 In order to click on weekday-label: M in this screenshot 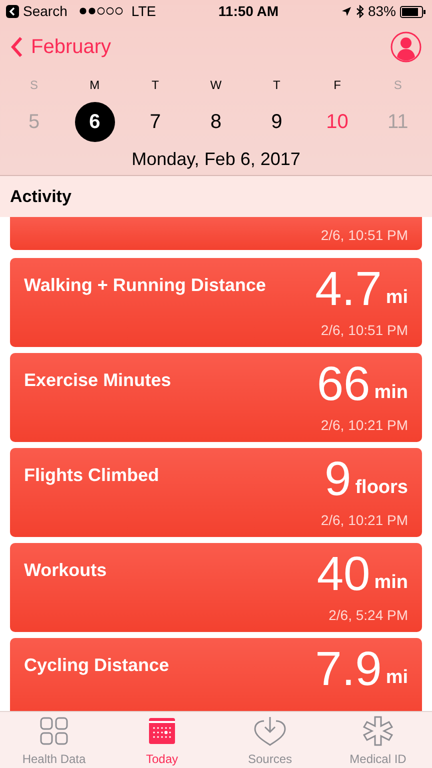, I will do `click(95, 85)`.